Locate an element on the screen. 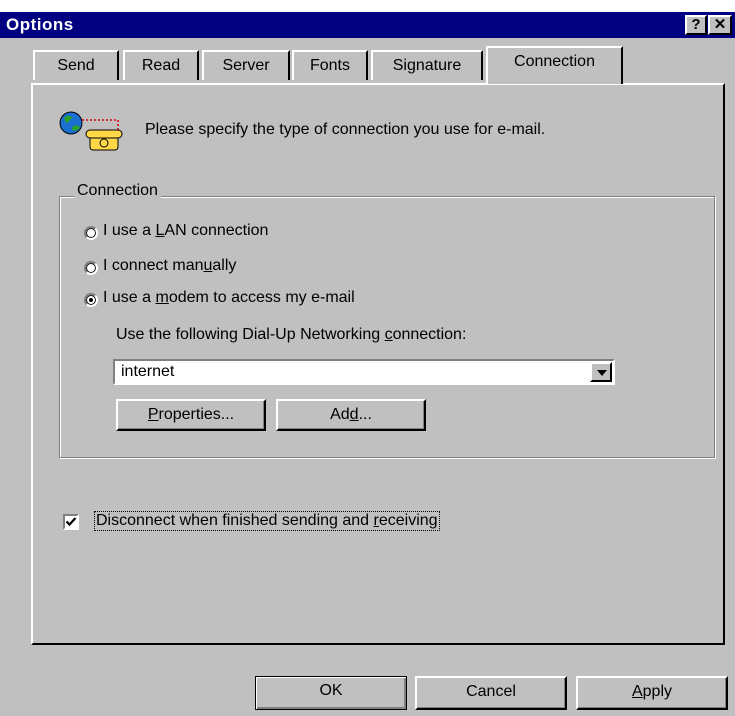 The image size is (735, 716). tab-label: Server is located at coordinates (246, 65).